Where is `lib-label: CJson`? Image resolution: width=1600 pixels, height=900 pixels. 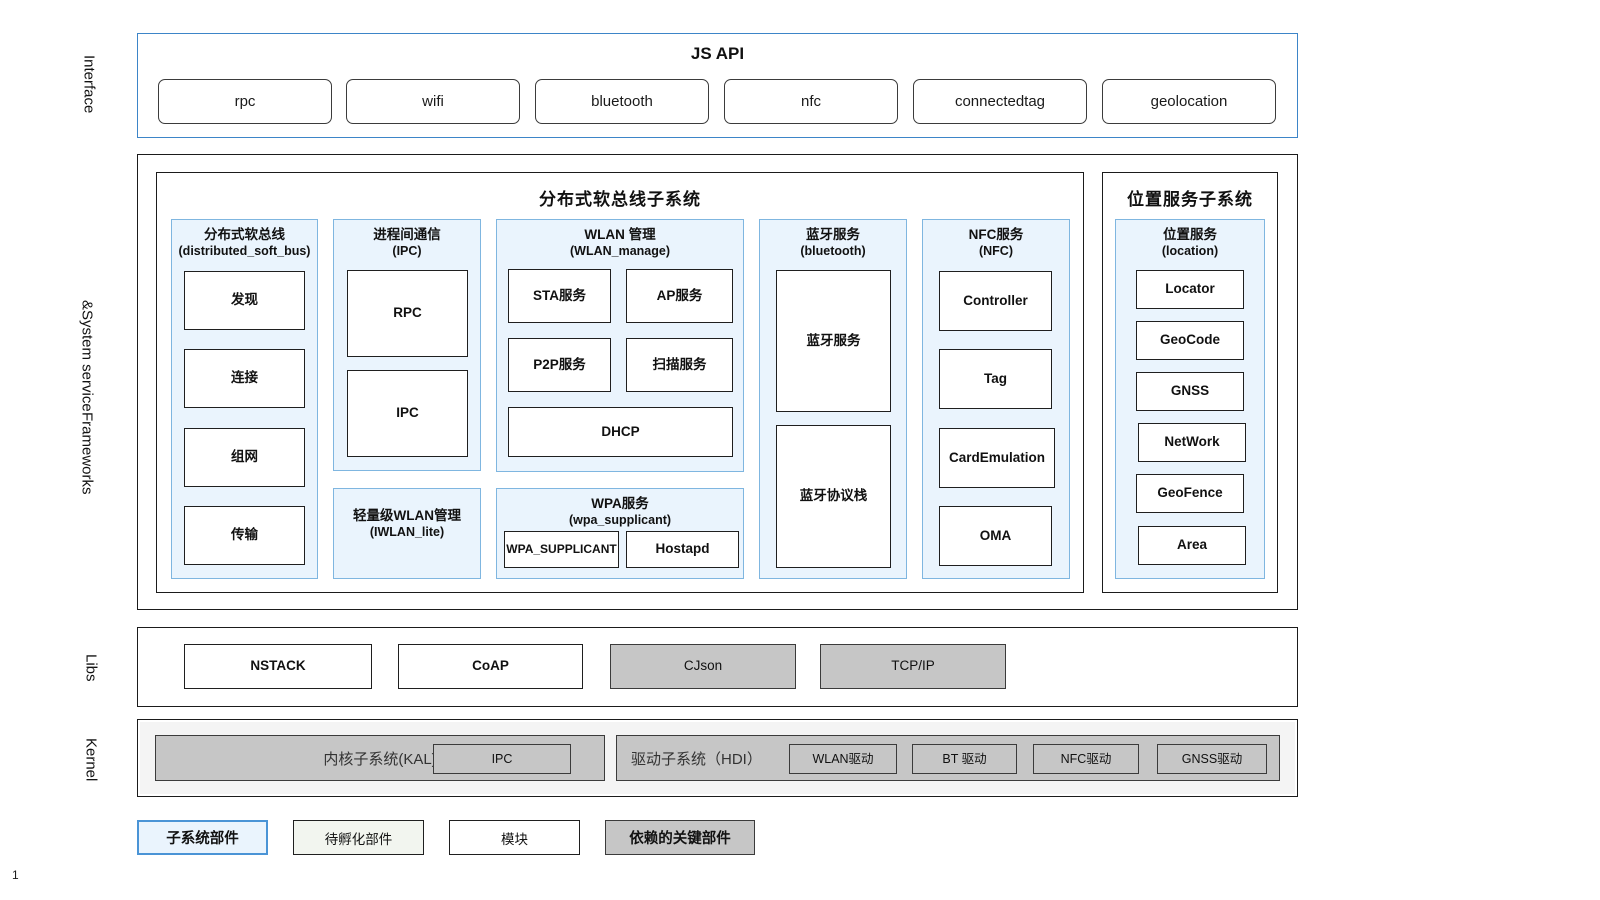 lib-label: CJson is located at coordinates (703, 666).